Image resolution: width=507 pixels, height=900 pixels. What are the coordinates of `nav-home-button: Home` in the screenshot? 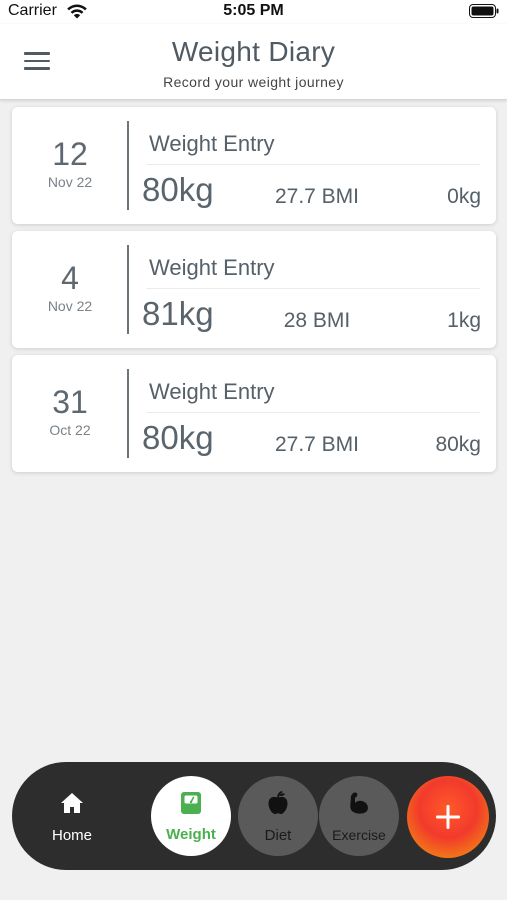 It's located at (72, 816).